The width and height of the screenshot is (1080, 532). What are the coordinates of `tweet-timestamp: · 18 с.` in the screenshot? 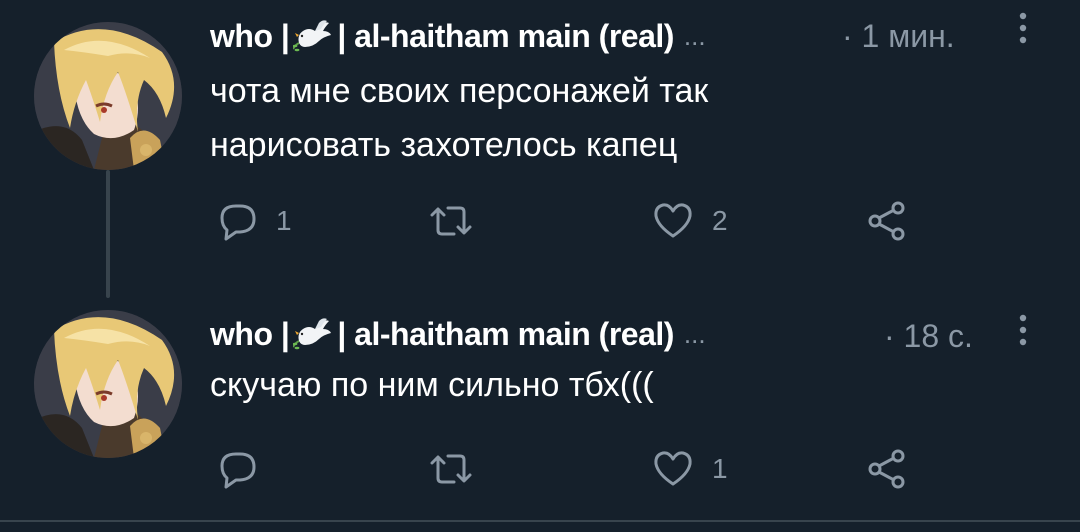 It's located at (928, 336).